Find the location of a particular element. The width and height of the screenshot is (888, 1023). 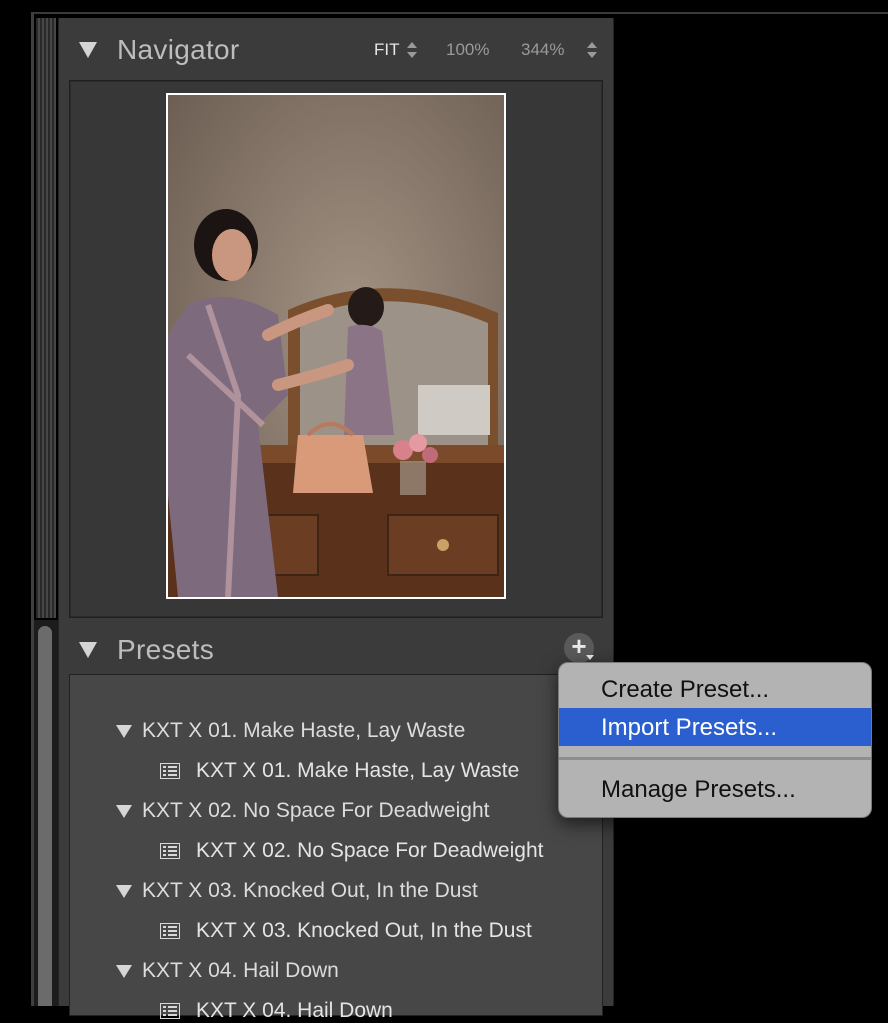

navigator-header: Navigator FIT 100% 344% is located at coordinates (336, 48).